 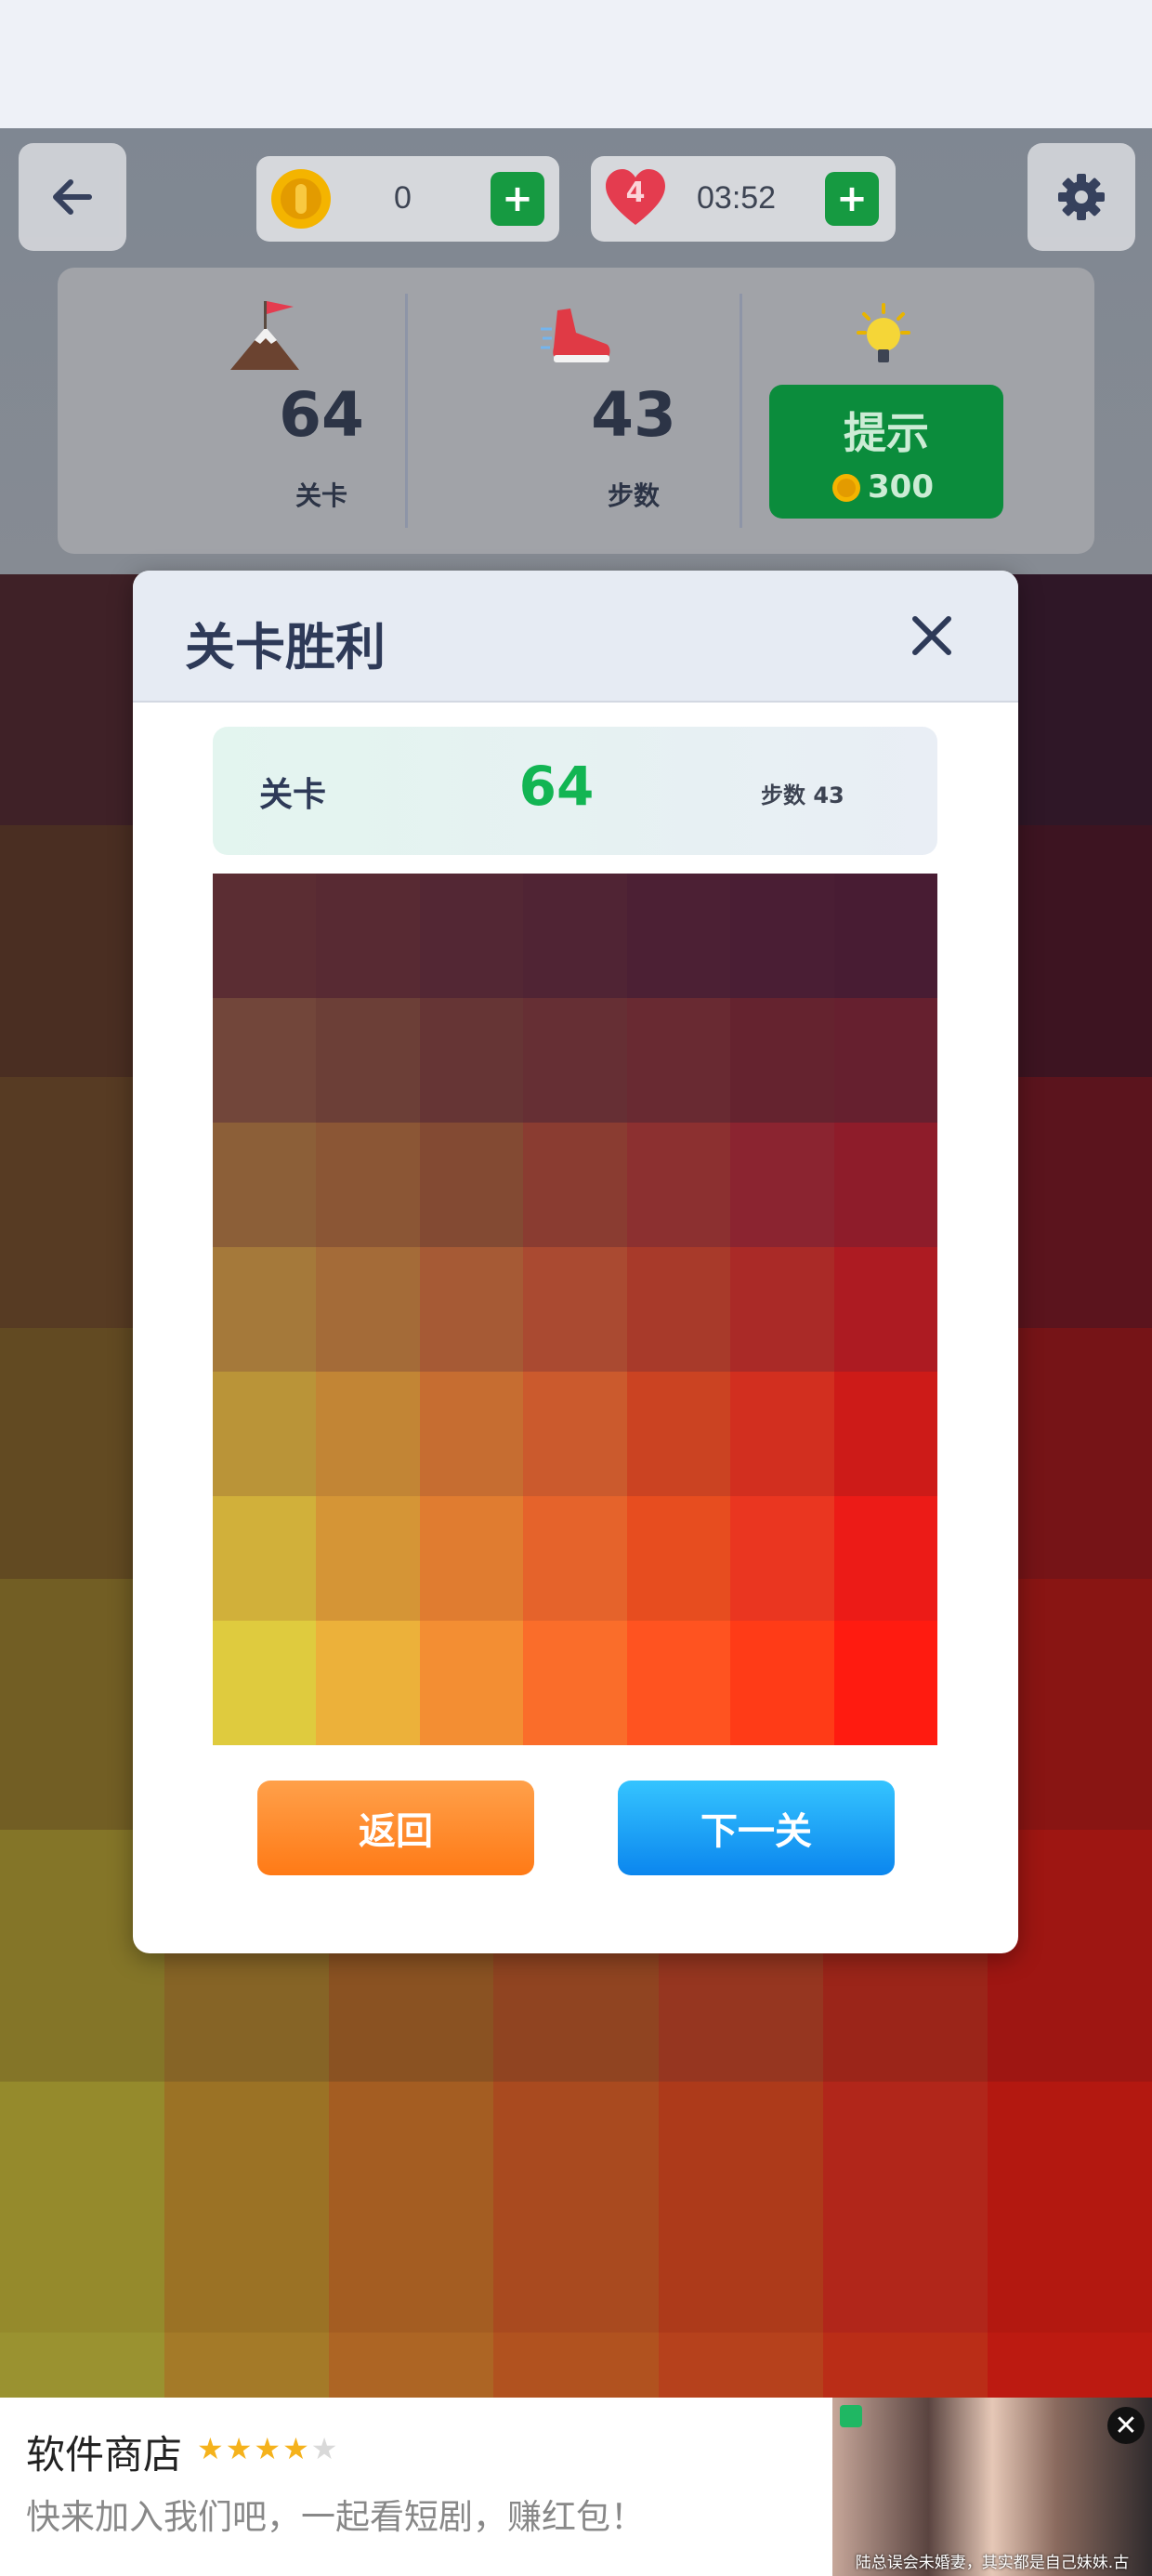 I want to click on settings-button, so click(x=1081, y=197).